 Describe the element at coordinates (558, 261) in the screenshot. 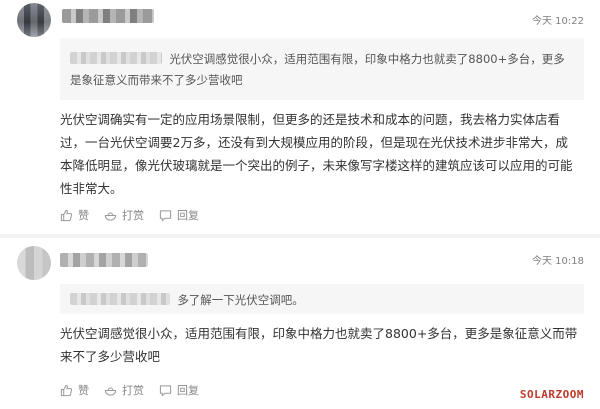

I see `comment-time: 今天 10:18` at that location.